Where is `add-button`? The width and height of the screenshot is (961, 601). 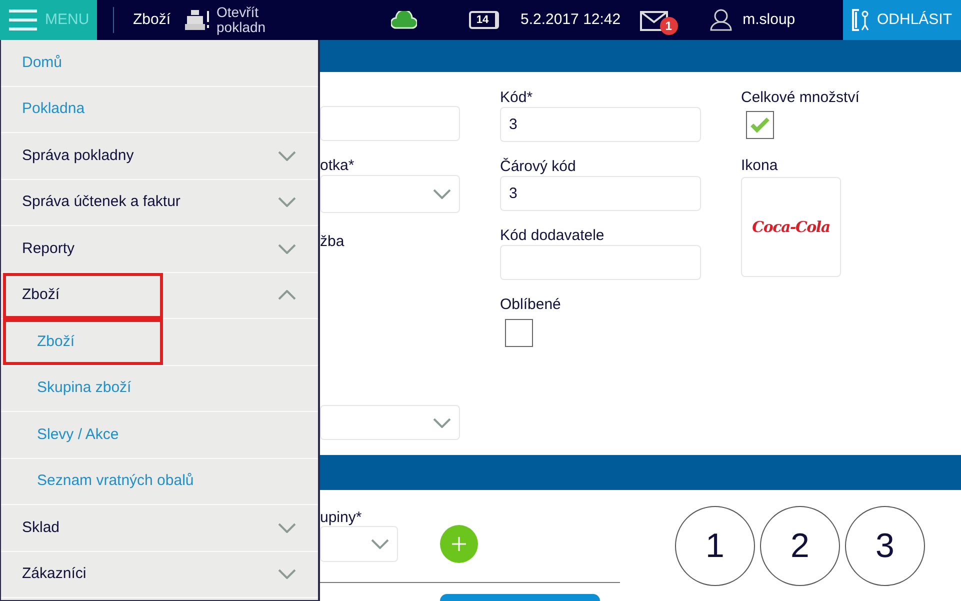
add-button is located at coordinates (459, 544).